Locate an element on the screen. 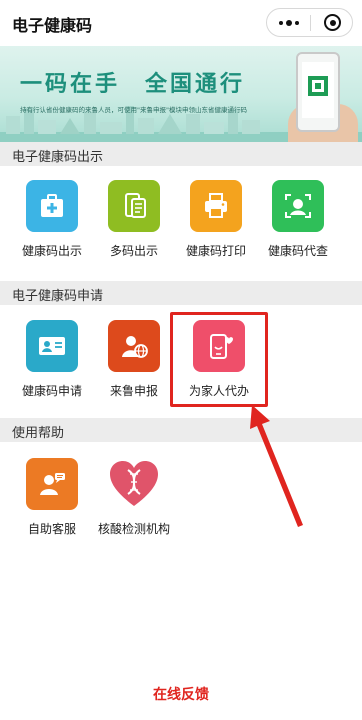 The height and width of the screenshot is (720, 362). phone-screen is located at coordinates (318, 90).